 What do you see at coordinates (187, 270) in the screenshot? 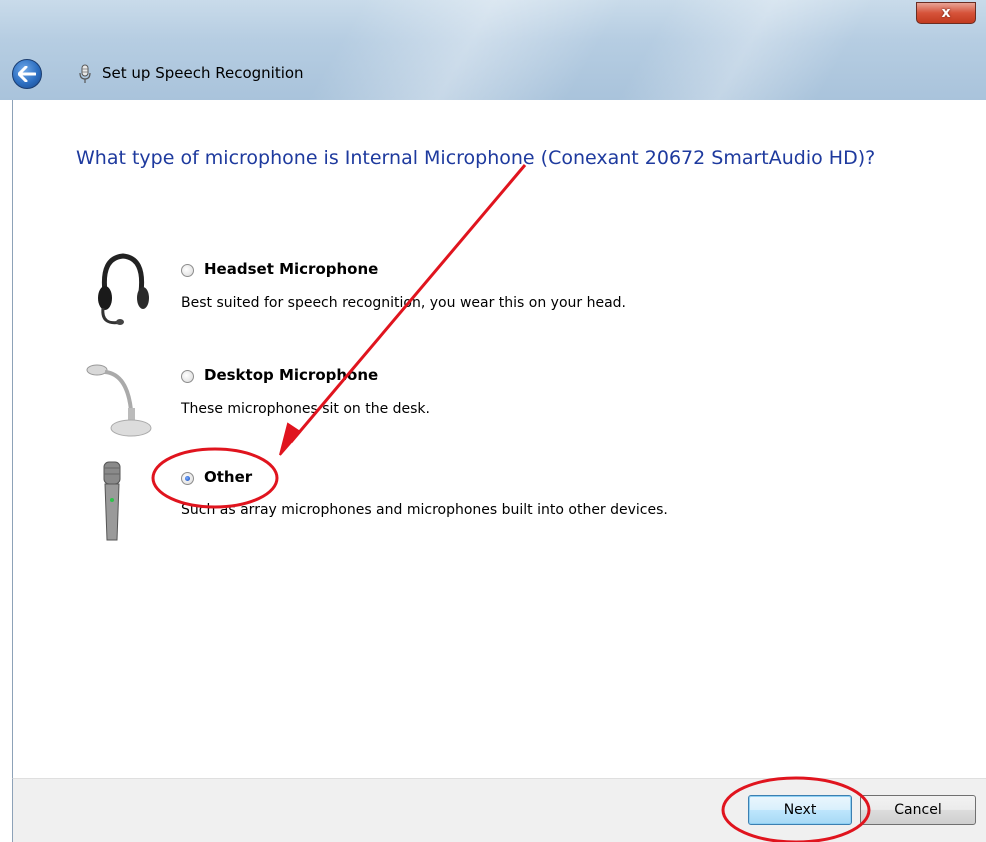
I see `radio-headset-microphone` at bounding box center [187, 270].